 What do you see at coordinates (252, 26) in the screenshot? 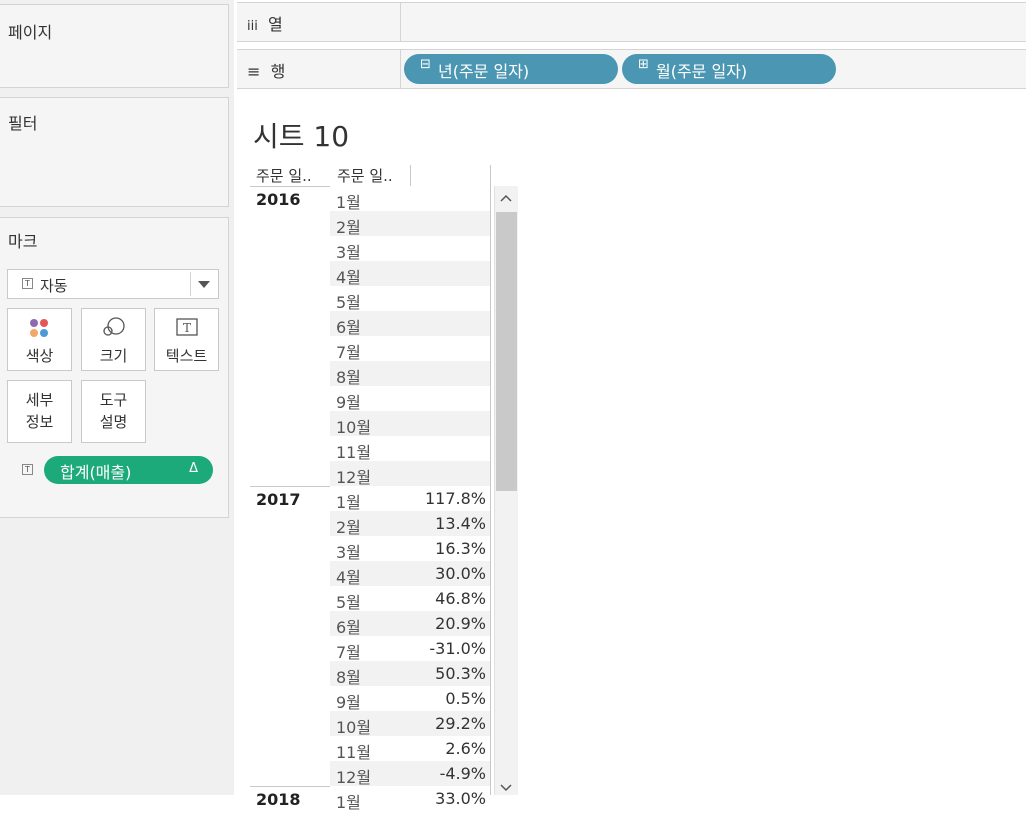
I see `columns-icon: iii` at bounding box center [252, 26].